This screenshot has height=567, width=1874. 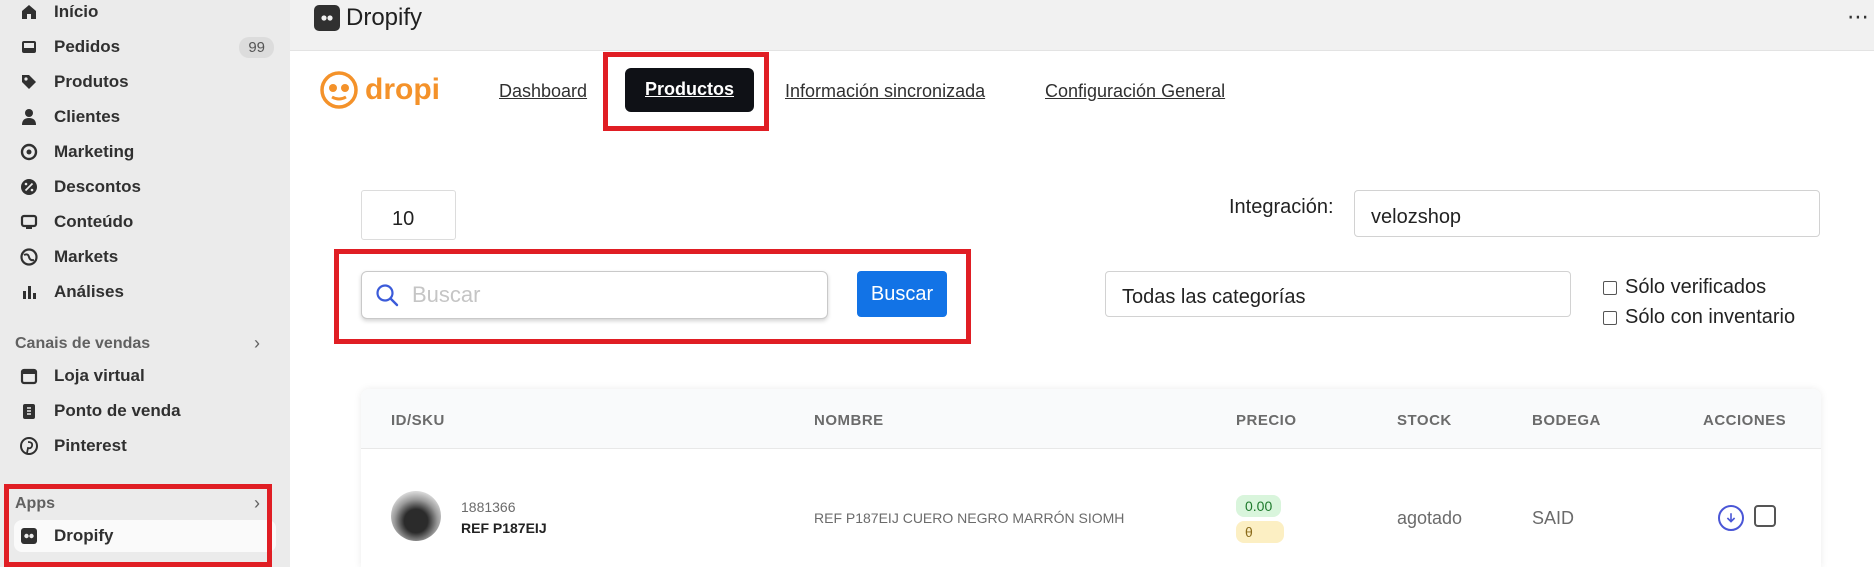 I want to click on pinterest-icon, so click(x=29, y=446).